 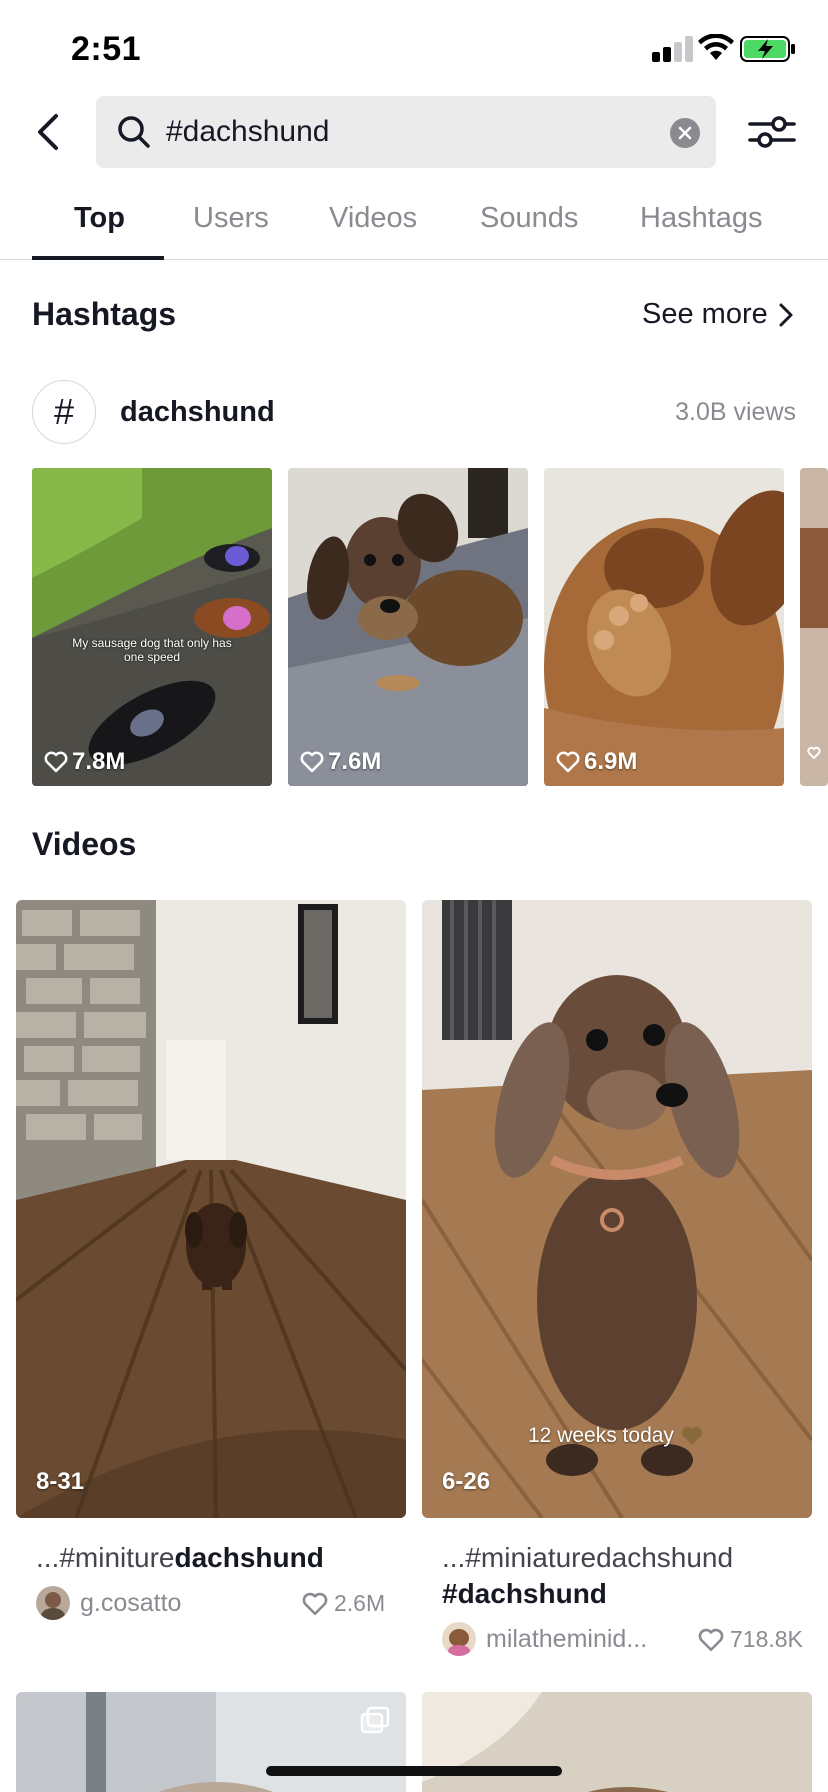 I want to click on tab-videos: Videos, so click(x=373, y=218).